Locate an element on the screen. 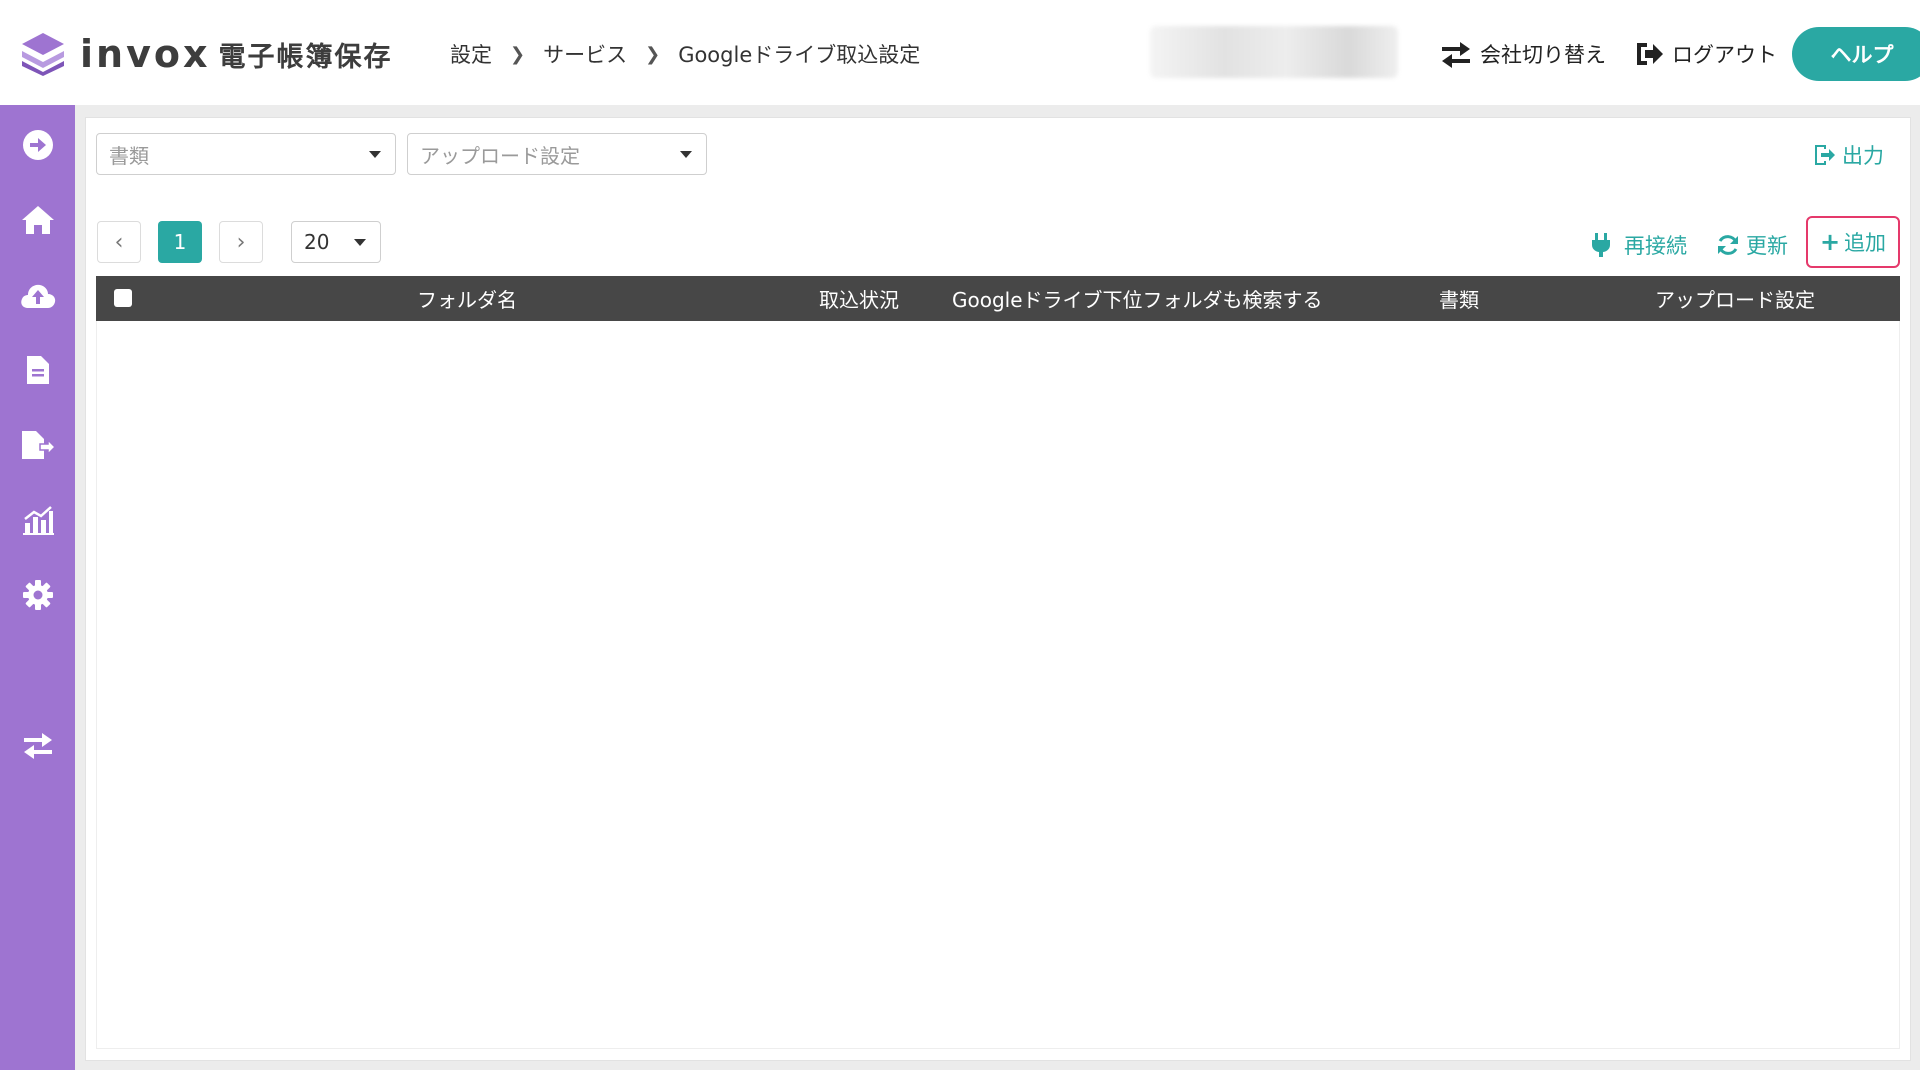 The width and height of the screenshot is (1920, 1070). breadcrumb: 設定 ❯ サービス ❯ Googleドライブ取込設定 is located at coordinates (685, 54).